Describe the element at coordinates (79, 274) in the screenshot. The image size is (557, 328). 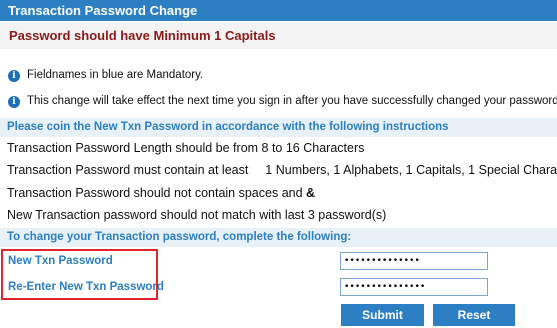
I see `highlight-annotation` at that location.